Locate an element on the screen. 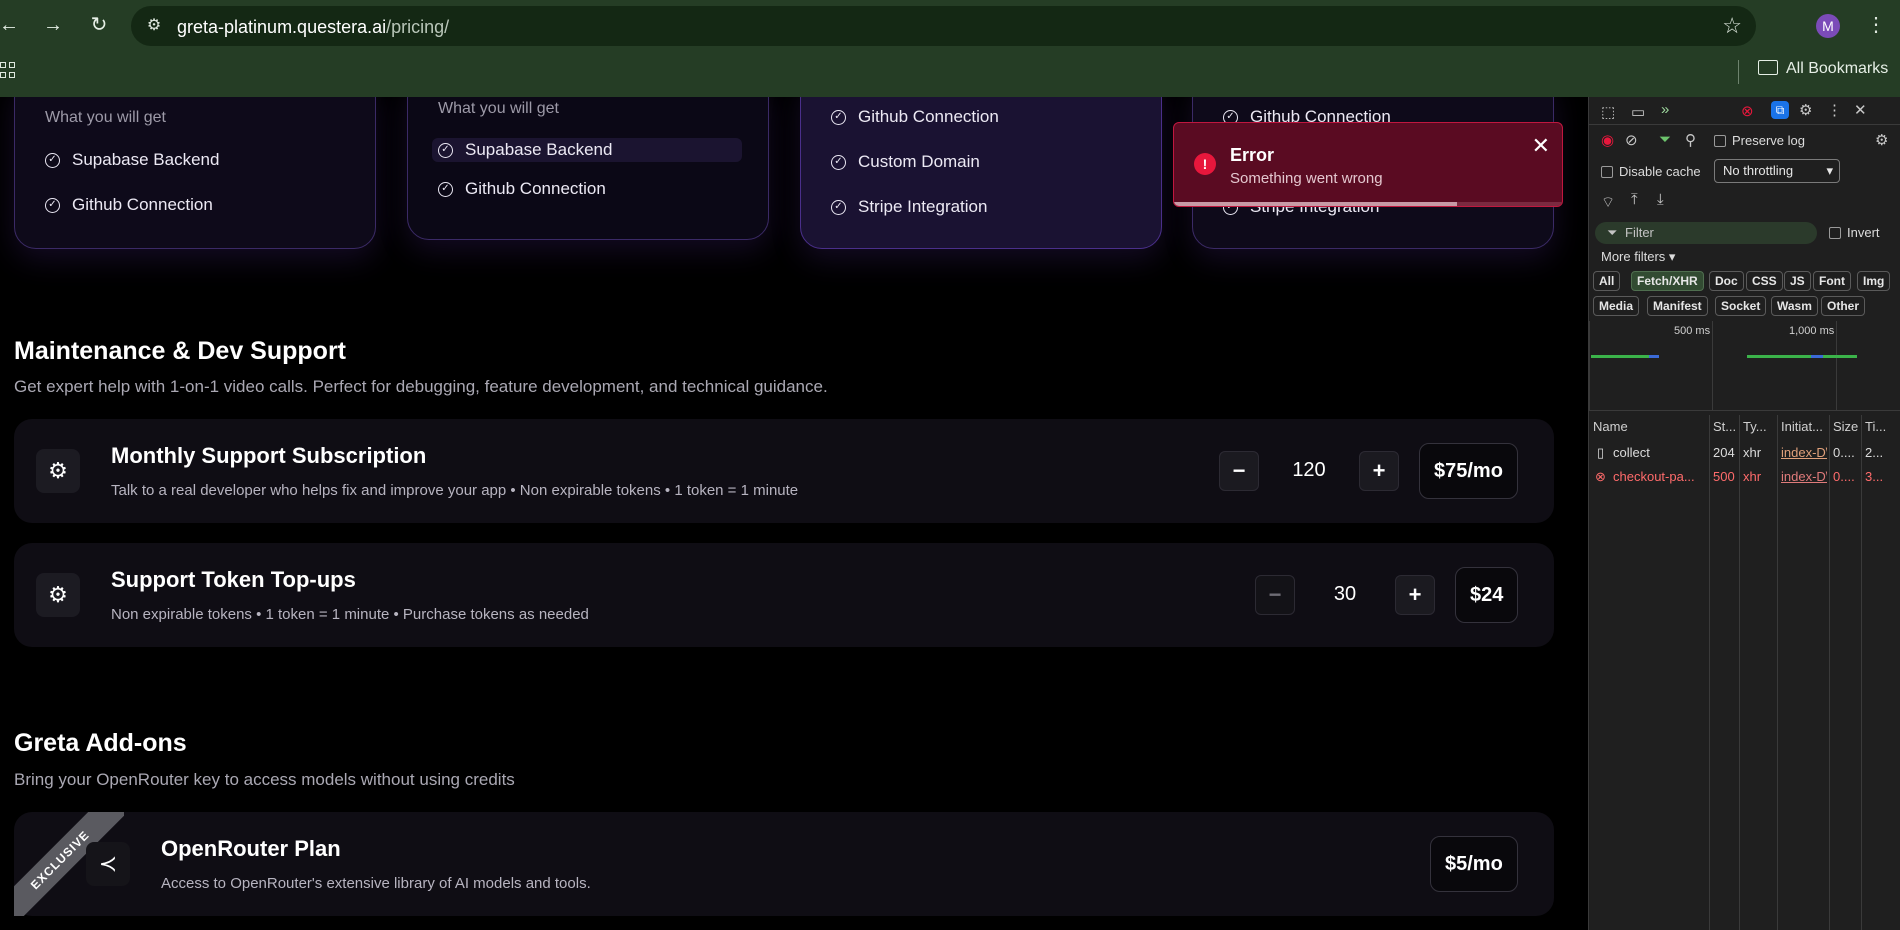 This screenshot has height=930, width=1900. quantity-value: 120 is located at coordinates (1309, 470).